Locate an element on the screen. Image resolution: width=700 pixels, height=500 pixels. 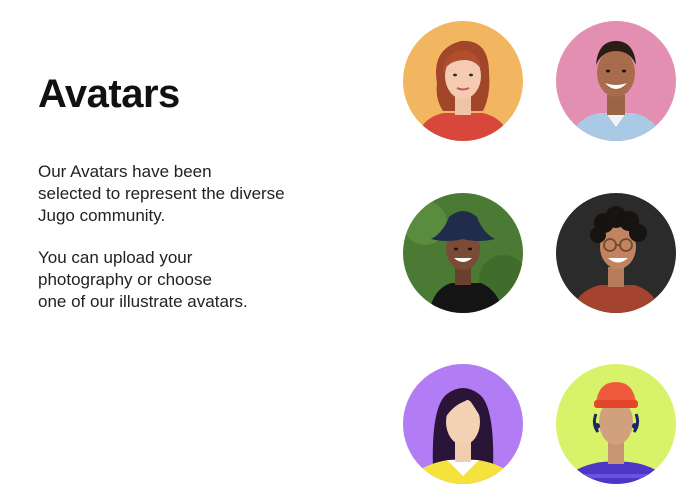
avatar-illustration-beanie is located at coordinates (616, 424).